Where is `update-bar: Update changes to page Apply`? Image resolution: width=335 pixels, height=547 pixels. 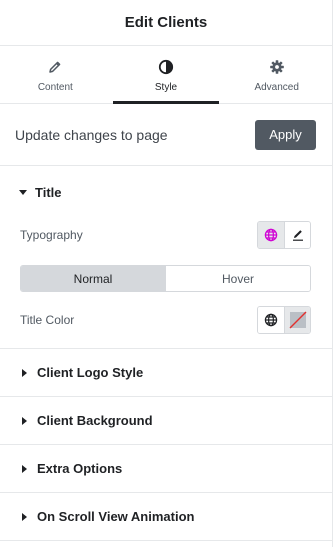
update-bar: Update changes to page Apply is located at coordinates (166, 135).